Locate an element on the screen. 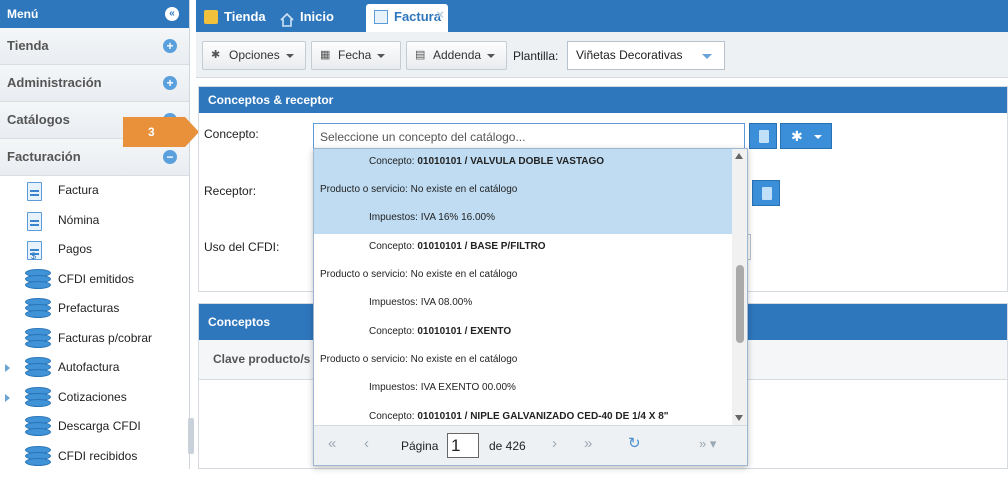  sidebar-title: Menú is located at coordinates (23, 14).